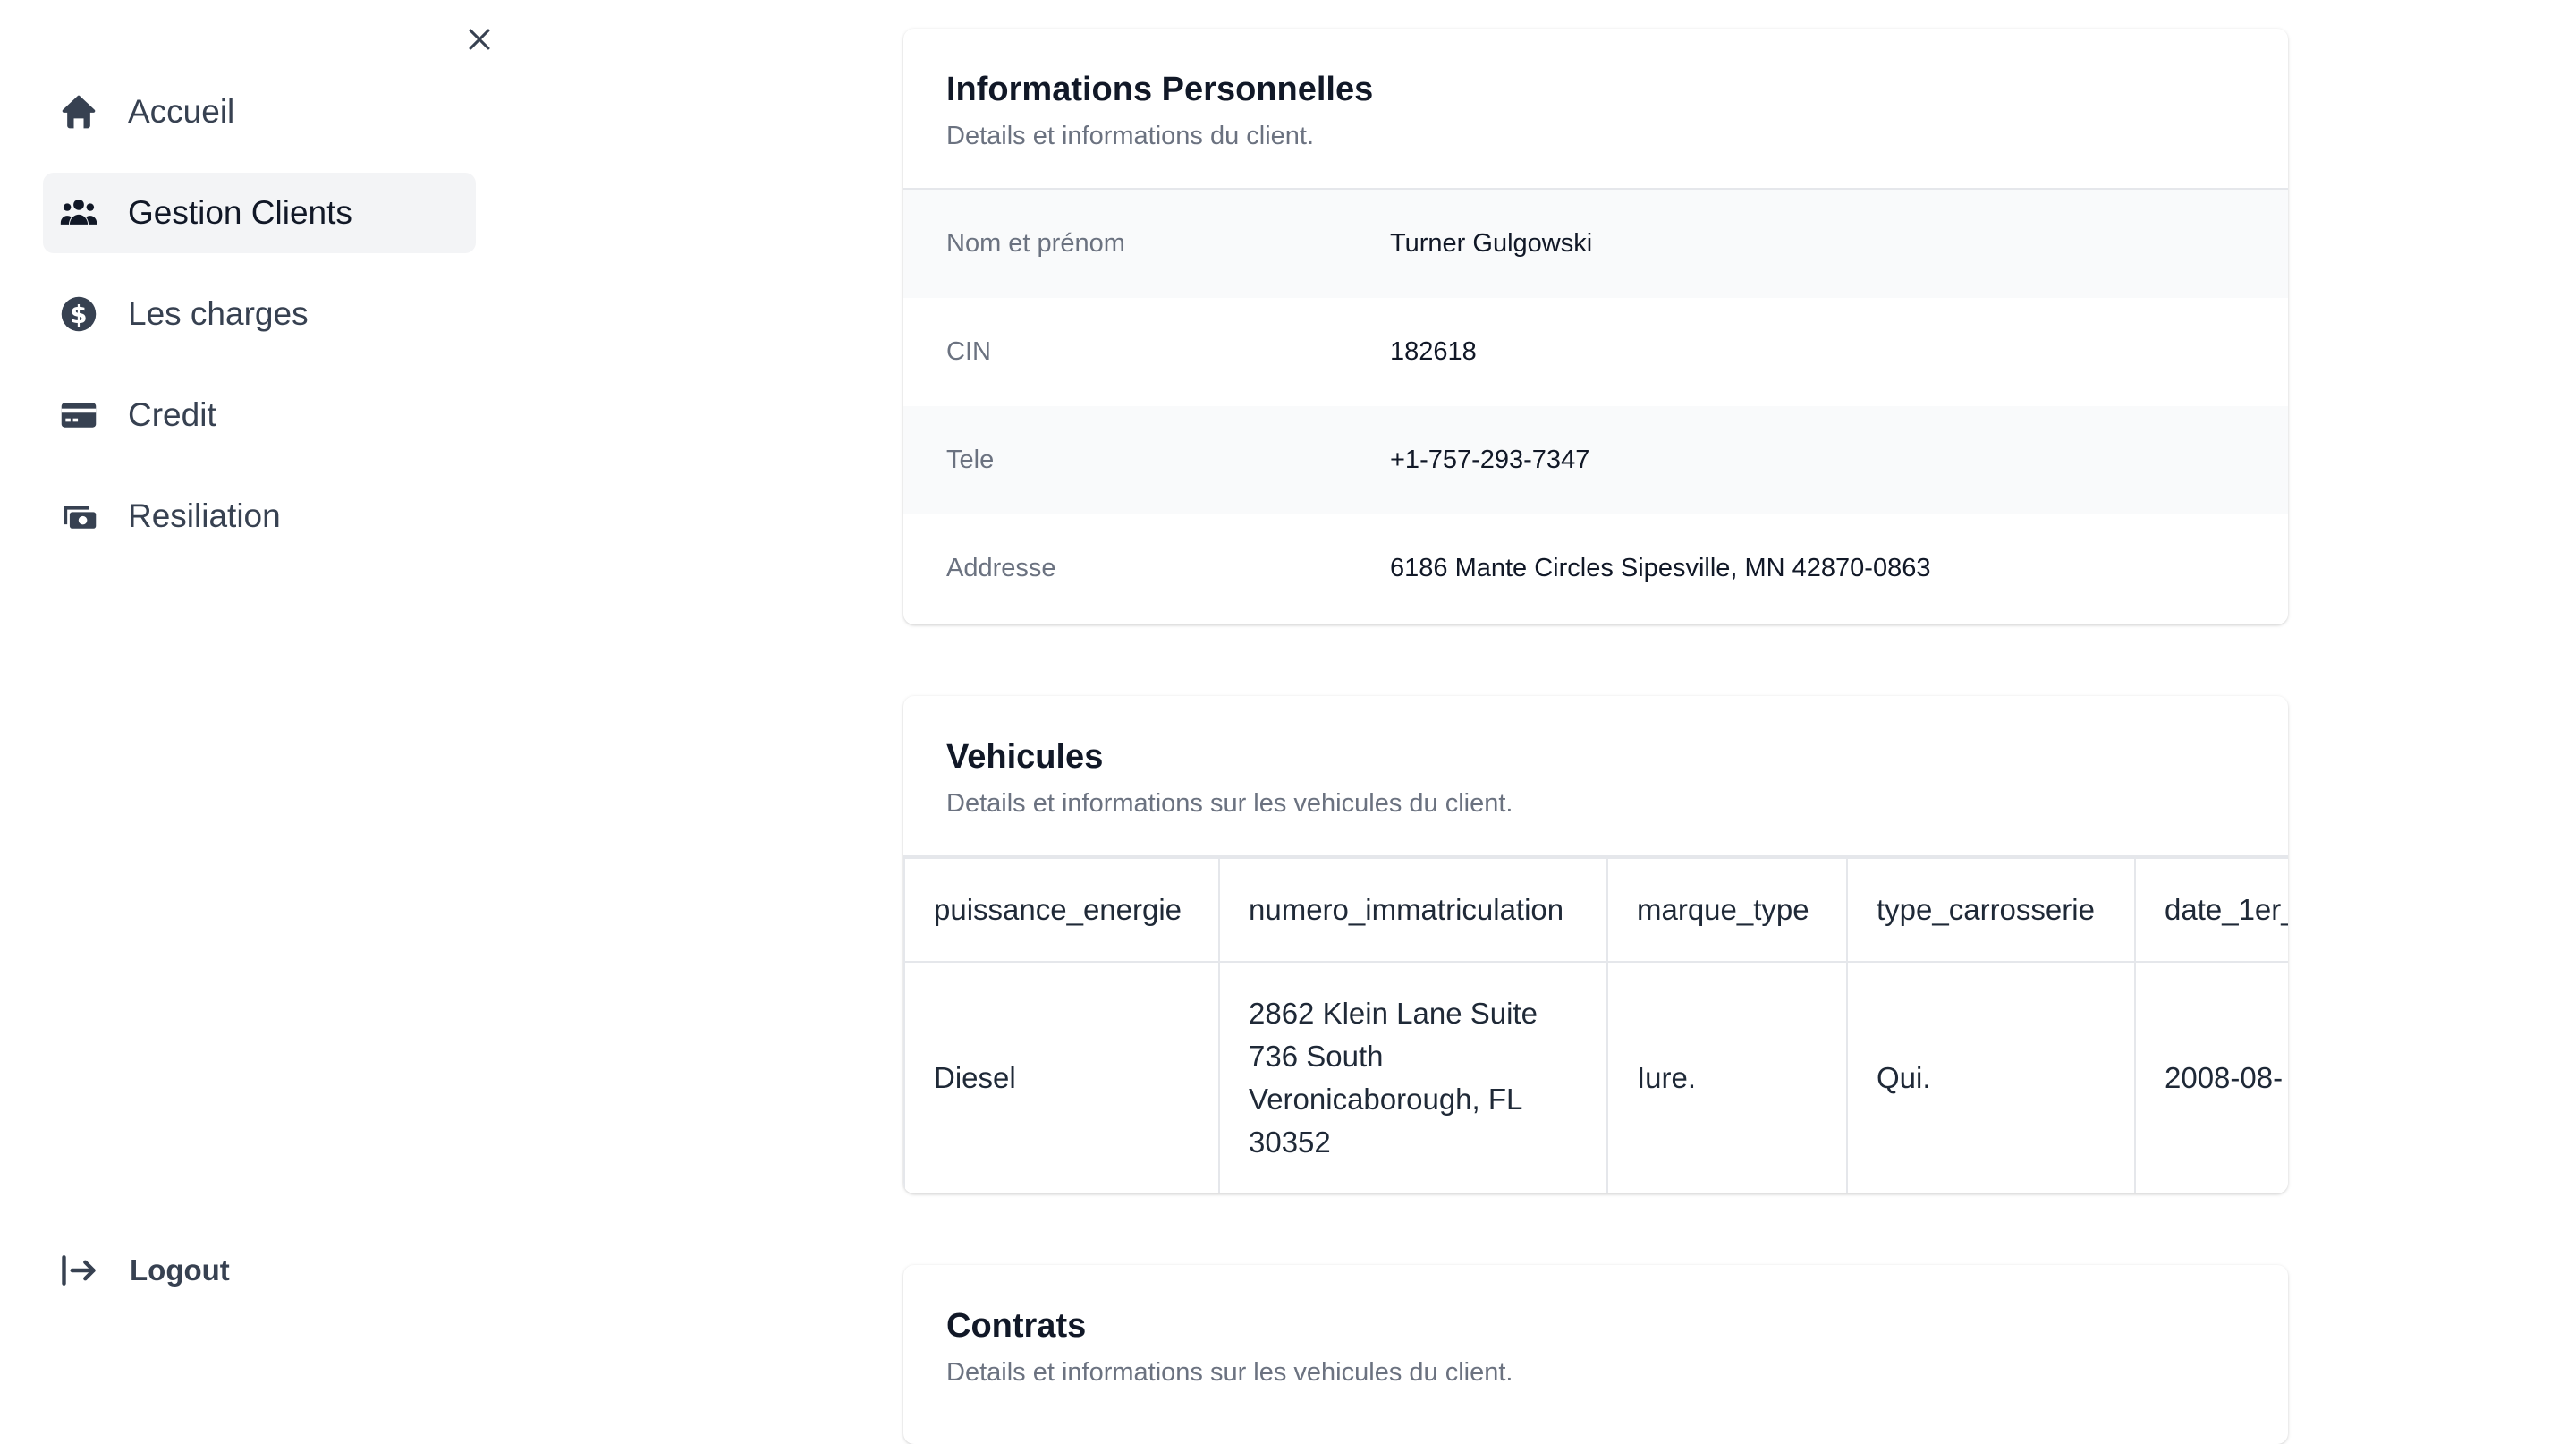 The image size is (2576, 1444). I want to click on sidebar-item-accueil: Accueil, so click(259, 112).